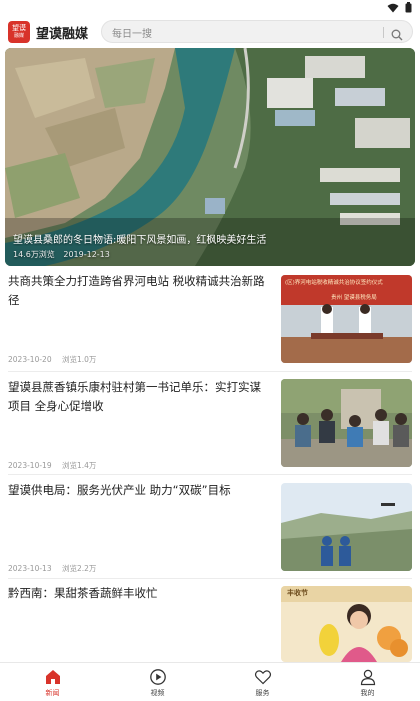 The height and width of the screenshot is (701, 420). Describe the element at coordinates (397, 33) in the screenshot. I see `search-icon` at that location.